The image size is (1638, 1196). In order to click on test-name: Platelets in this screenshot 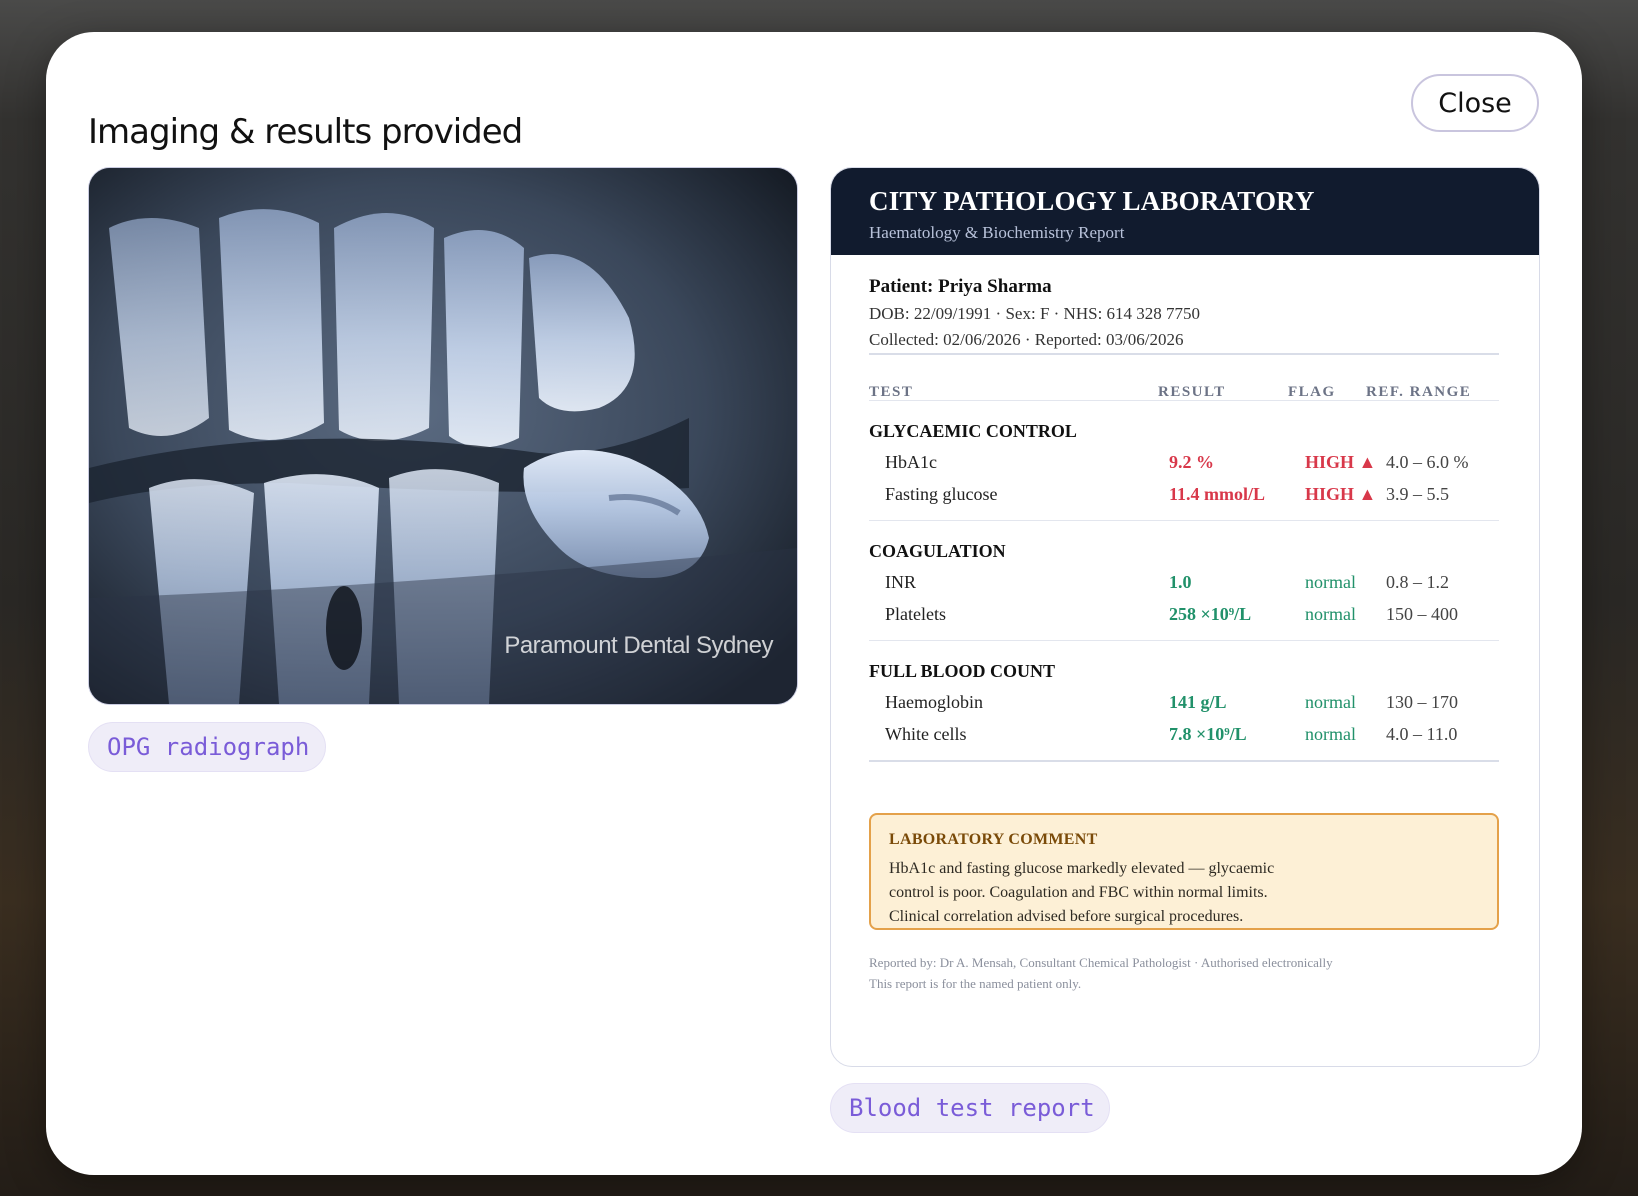, I will do `click(915, 614)`.